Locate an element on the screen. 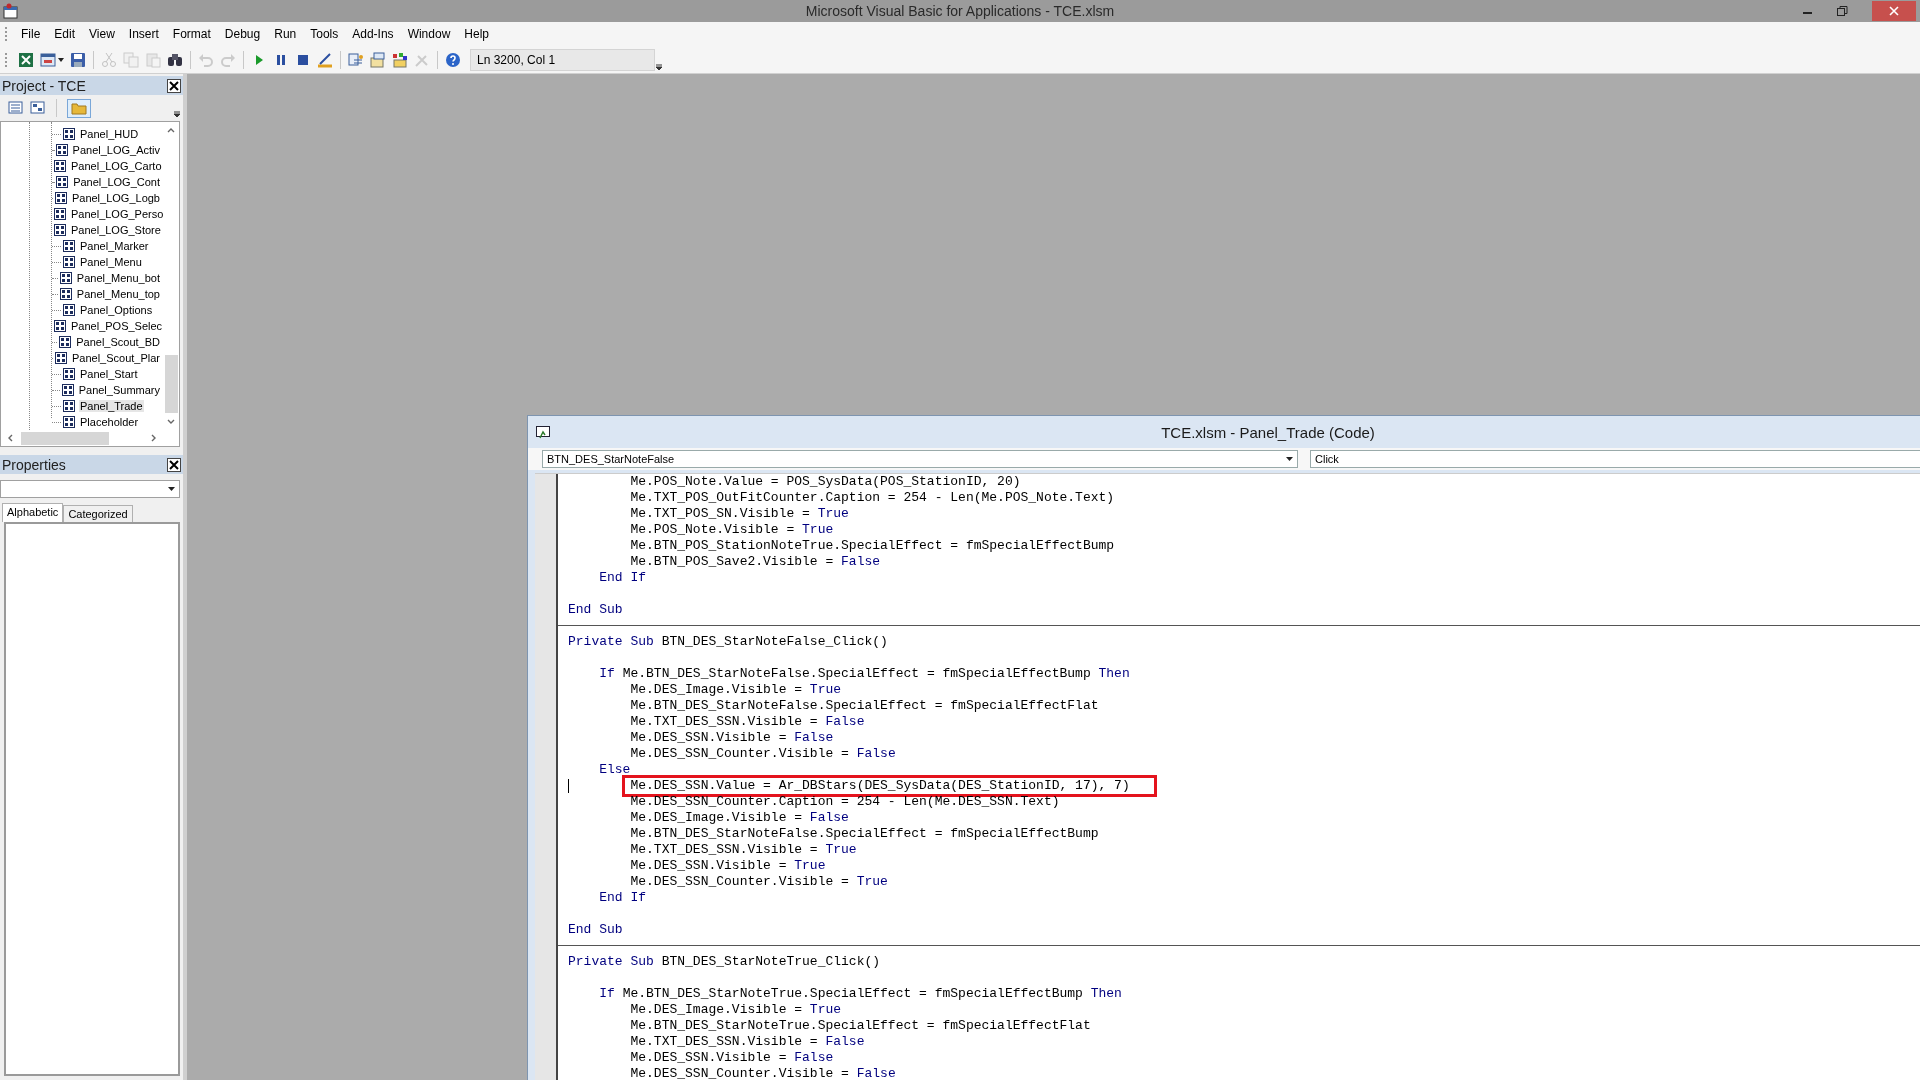  project-explorer-icon is located at coordinates (356, 59).